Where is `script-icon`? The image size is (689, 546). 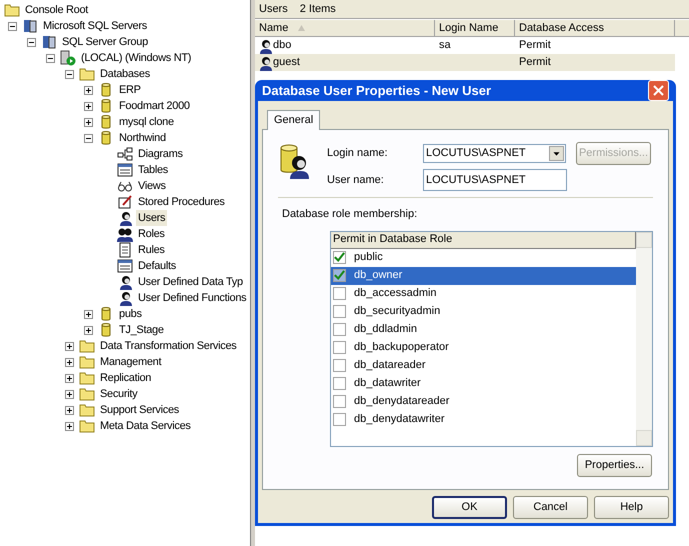
script-icon is located at coordinates (125, 202).